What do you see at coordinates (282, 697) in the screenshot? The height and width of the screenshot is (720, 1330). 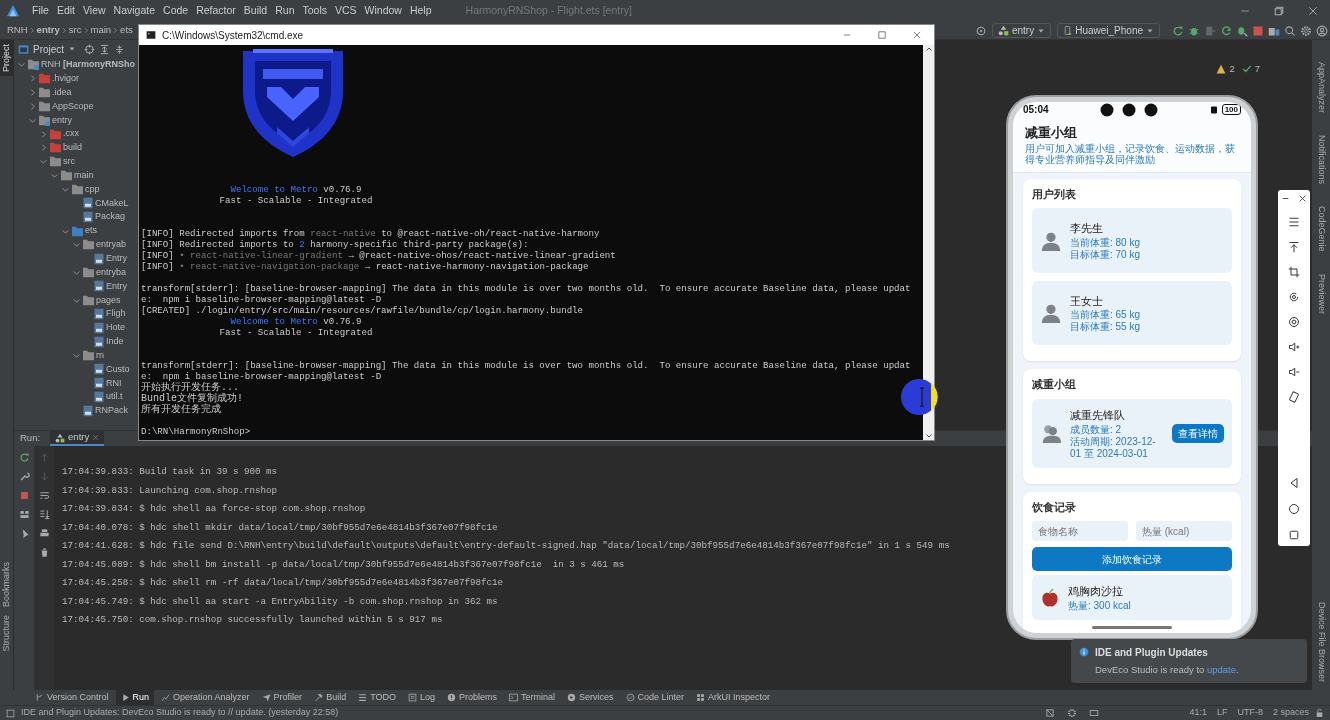 I see `tool-window-tab: Profiler` at bounding box center [282, 697].